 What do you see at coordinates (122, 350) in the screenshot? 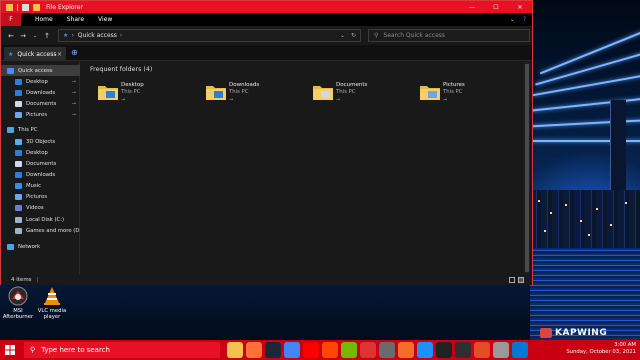
I see `taskbar-search: ⚲ Type here to search` at bounding box center [122, 350].